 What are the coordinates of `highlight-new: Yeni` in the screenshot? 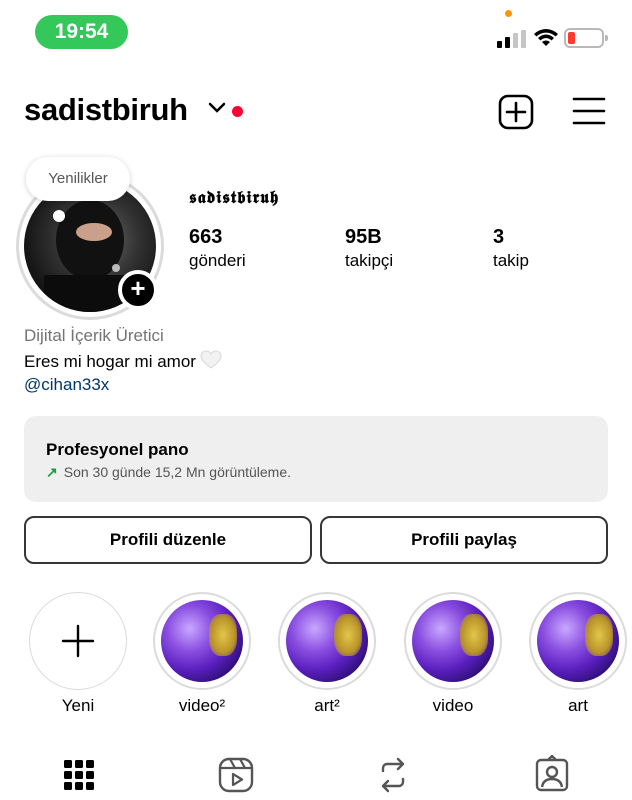 It's located at (78, 654).